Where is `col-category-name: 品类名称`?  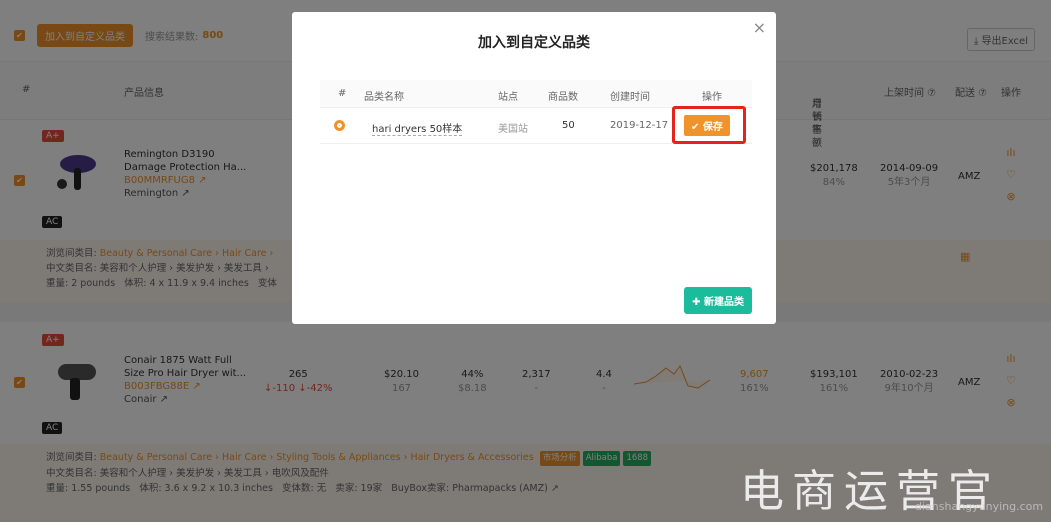 col-category-name: 品类名称 is located at coordinates (384, 97).